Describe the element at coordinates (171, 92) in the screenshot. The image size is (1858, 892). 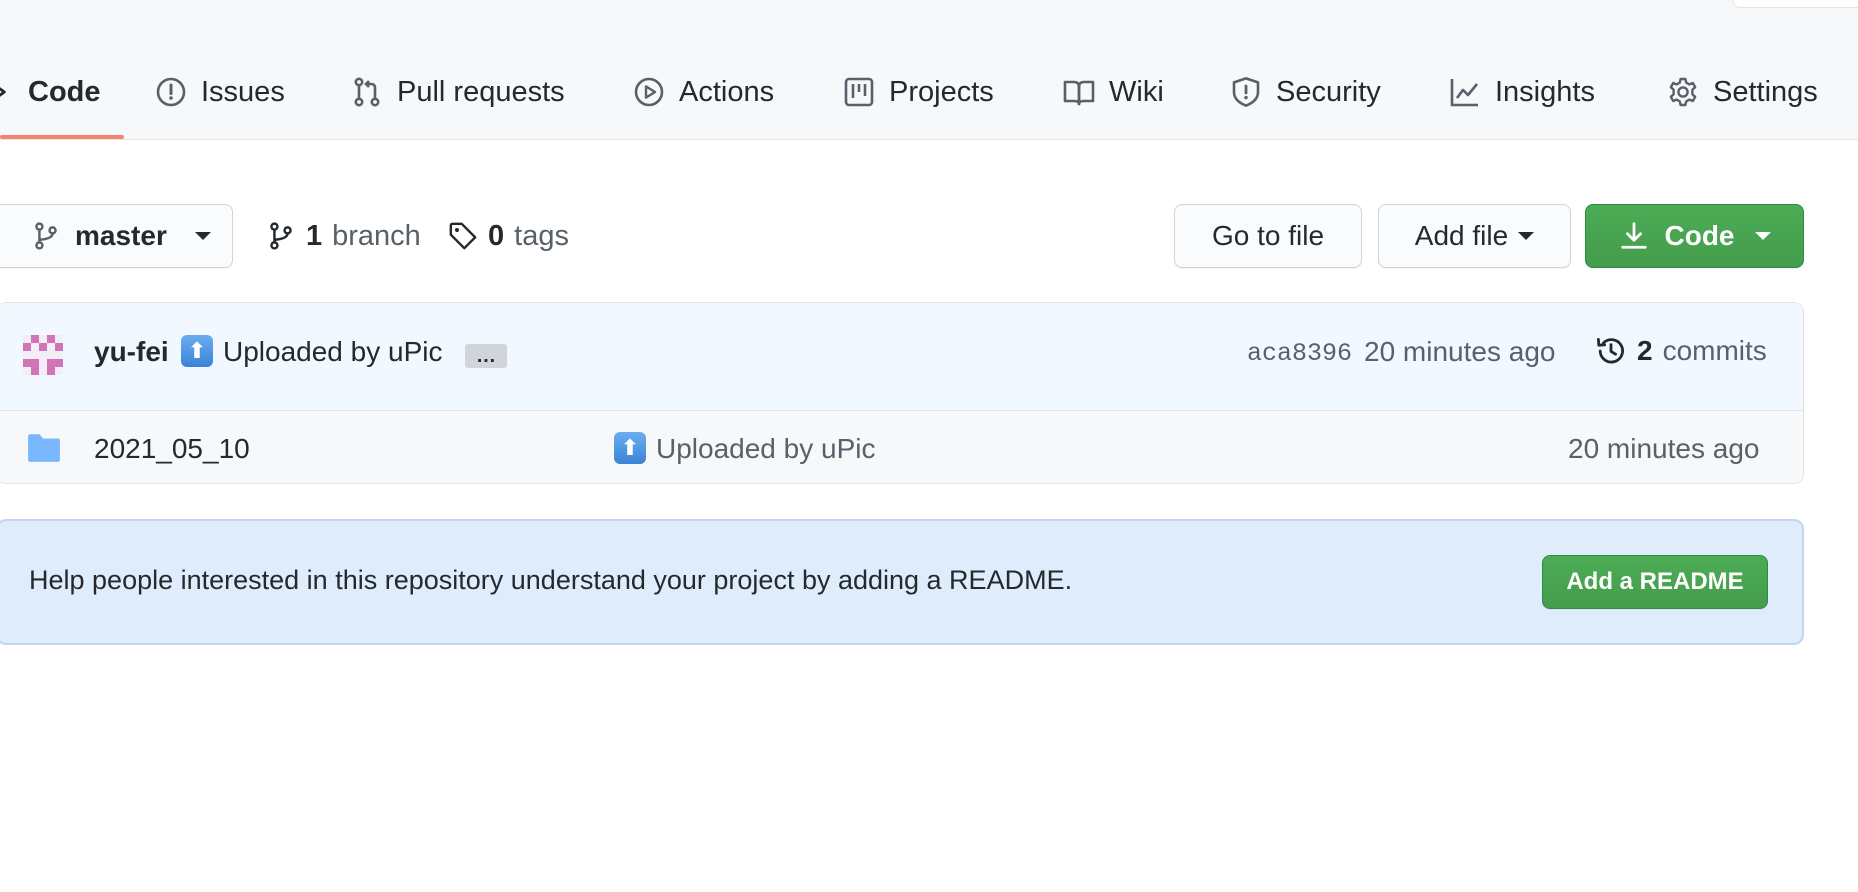
I see `issue-icon` at that location.